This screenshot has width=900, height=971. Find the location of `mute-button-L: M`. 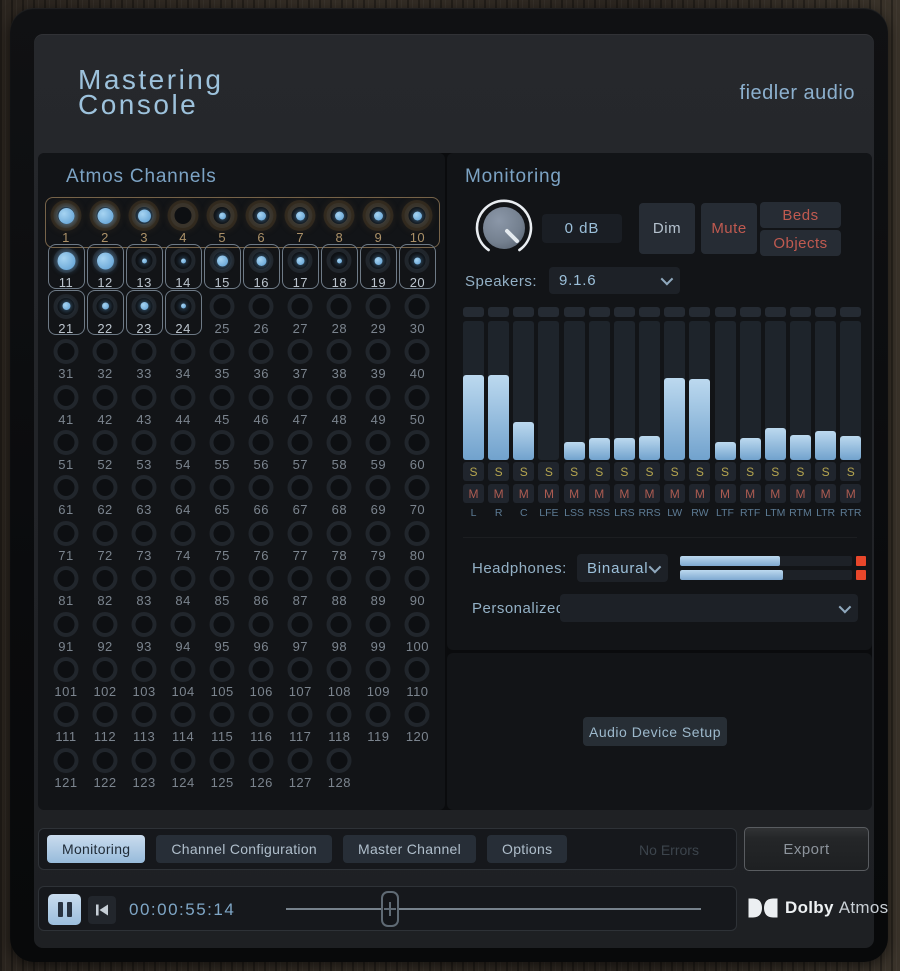

mute-button-L: M is located at coordinates (473, 493).